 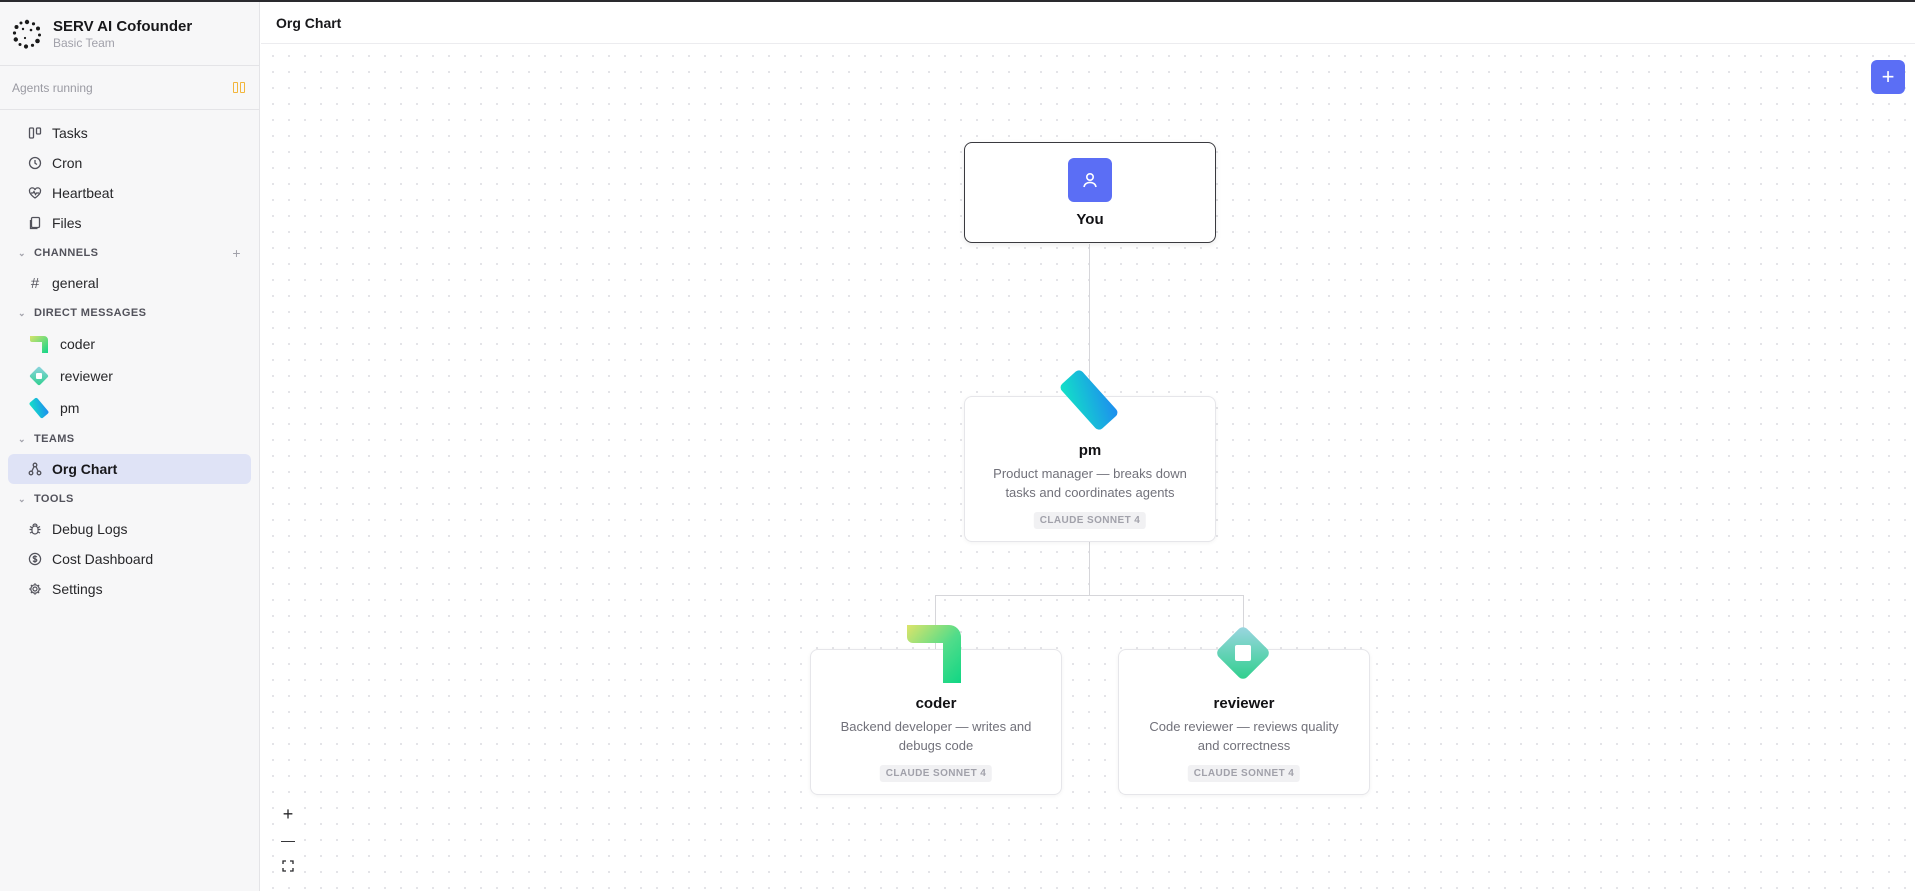 I want to click on main-nav: Tasks Cron Heartbeat Files ⌄ CHANNELS +, so click(x=129, y=357).